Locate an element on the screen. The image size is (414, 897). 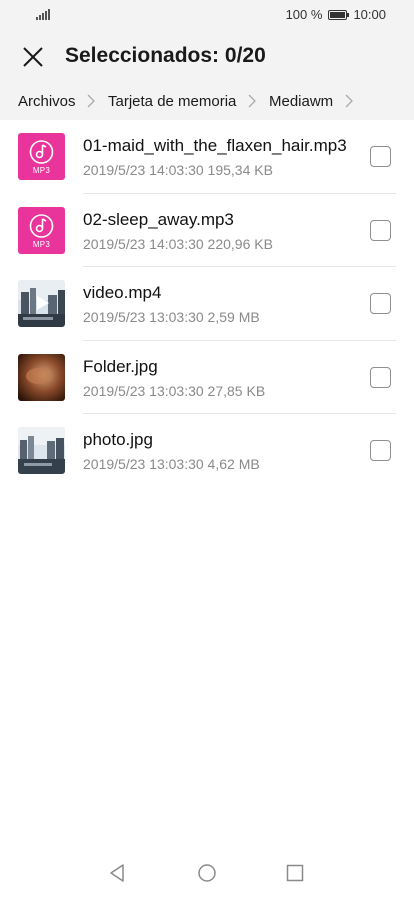
file-name: photo.jpg is located at coordinates (118, 439).